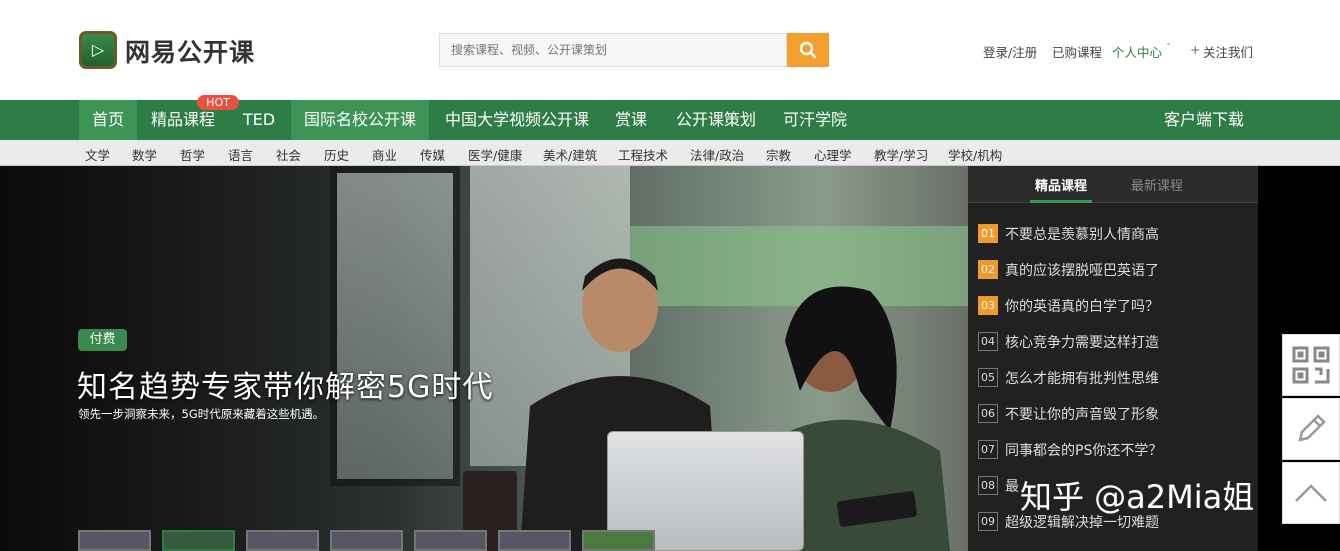 This screenshot has width=1340, height=551. Describe the element at coordinates (1012, 486) in the screenshot. I see `course-title: 最` at that location.